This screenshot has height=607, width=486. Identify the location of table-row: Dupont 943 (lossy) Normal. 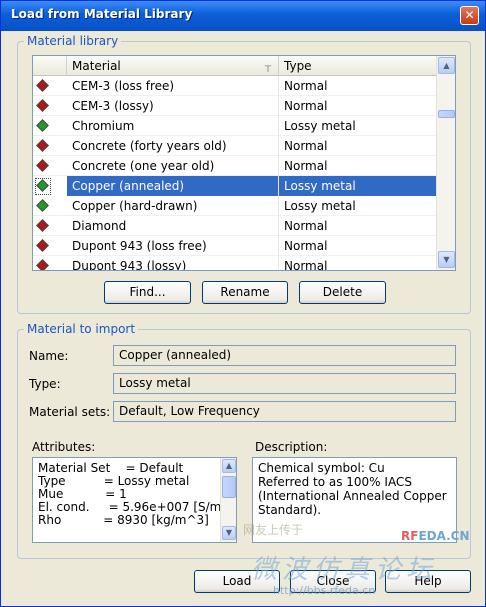
(234, 263).